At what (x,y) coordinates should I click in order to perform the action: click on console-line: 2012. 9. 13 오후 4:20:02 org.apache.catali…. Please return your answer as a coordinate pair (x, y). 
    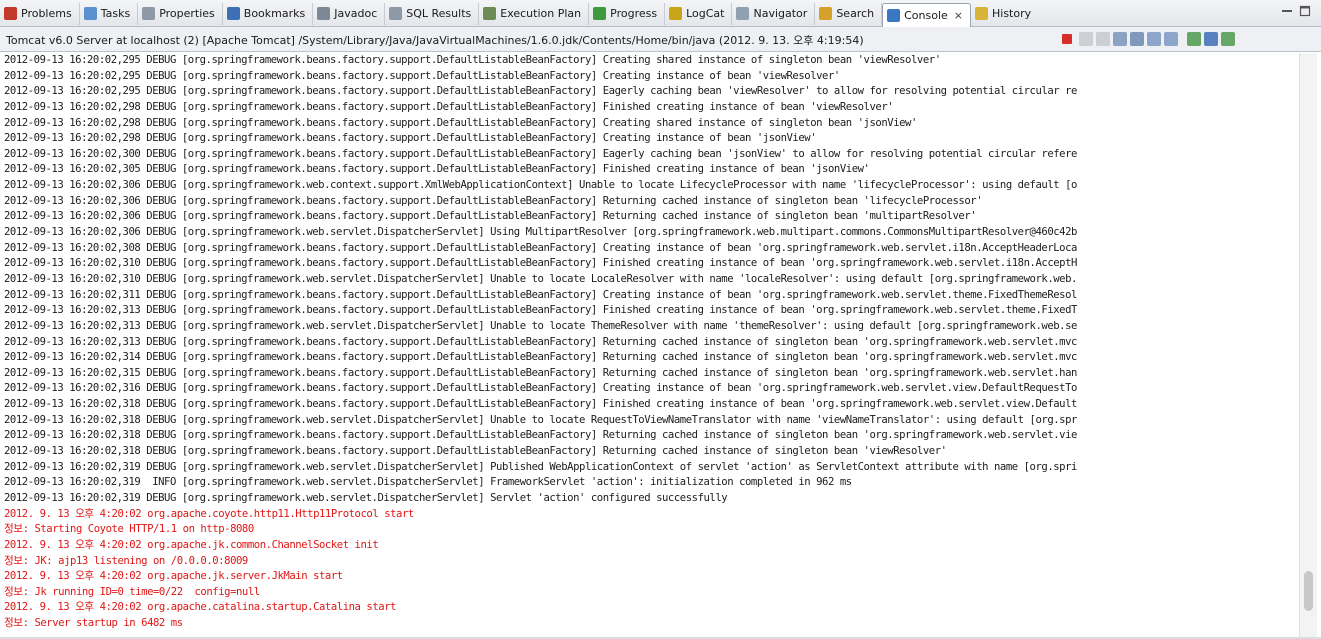
    Looking at the image, I should click on (200, 607).